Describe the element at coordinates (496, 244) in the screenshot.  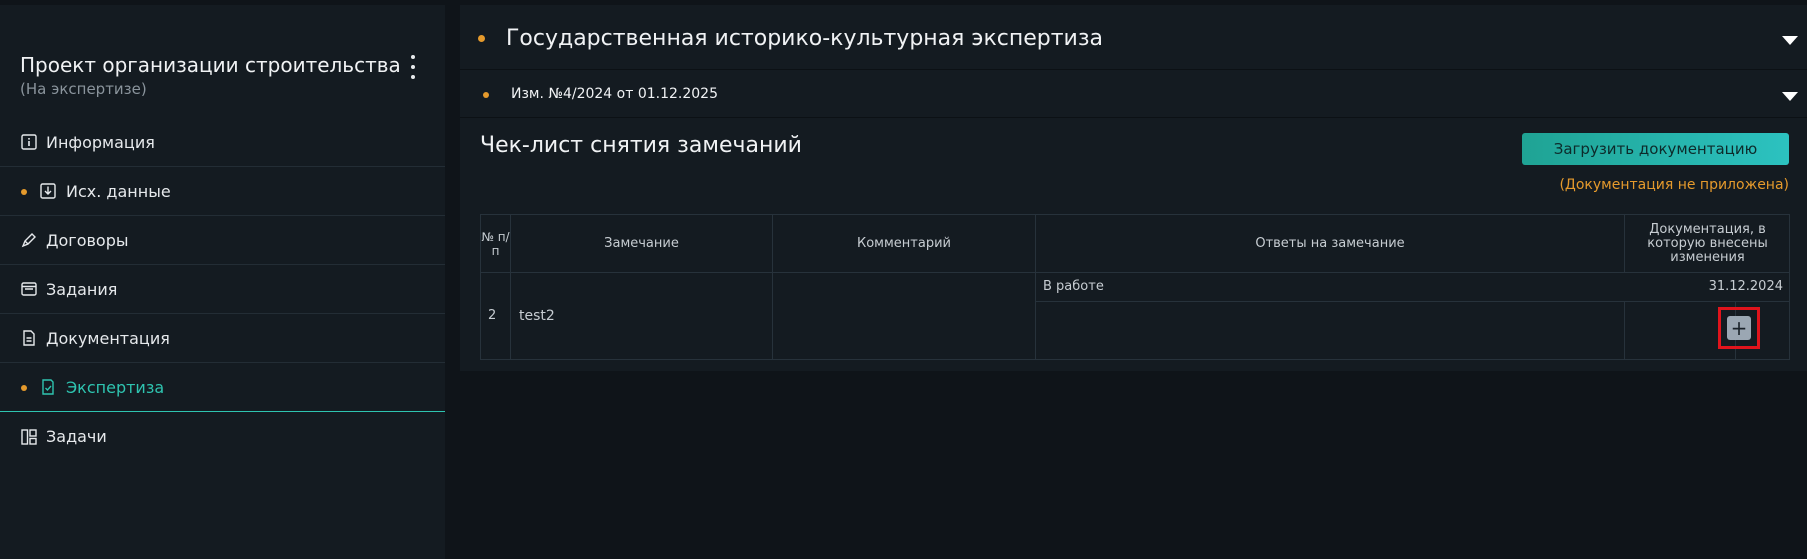
I see `column-header-number: № п/ п` at that location.